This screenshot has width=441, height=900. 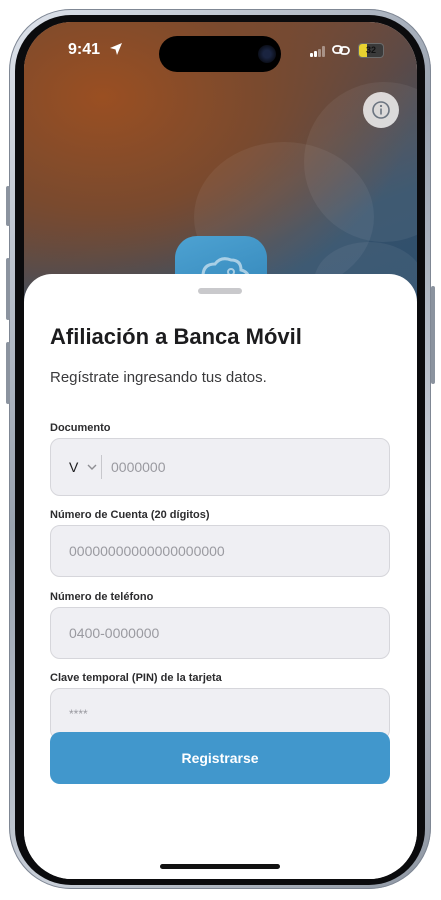 I want to click on account-number-input: 00000000000000000000, so click(x=220, y=551).